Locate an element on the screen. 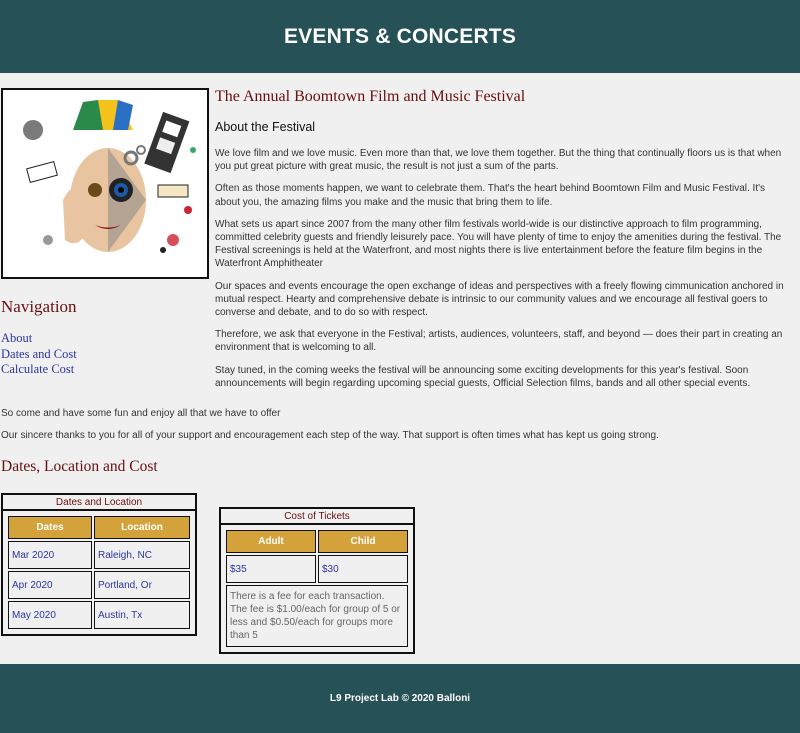  table-row: Apr 2020 Portland, Or is located at coordinates (99, 585).